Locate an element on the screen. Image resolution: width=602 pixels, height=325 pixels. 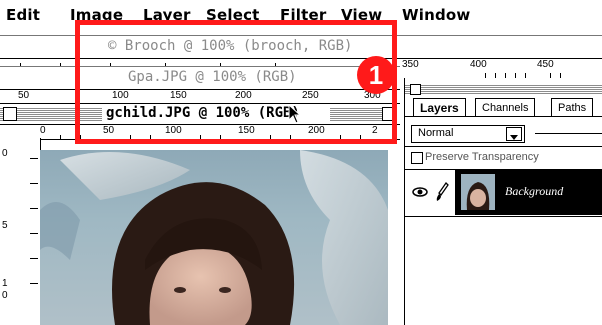
layer-name: Background is located at coordinates (534, 191).